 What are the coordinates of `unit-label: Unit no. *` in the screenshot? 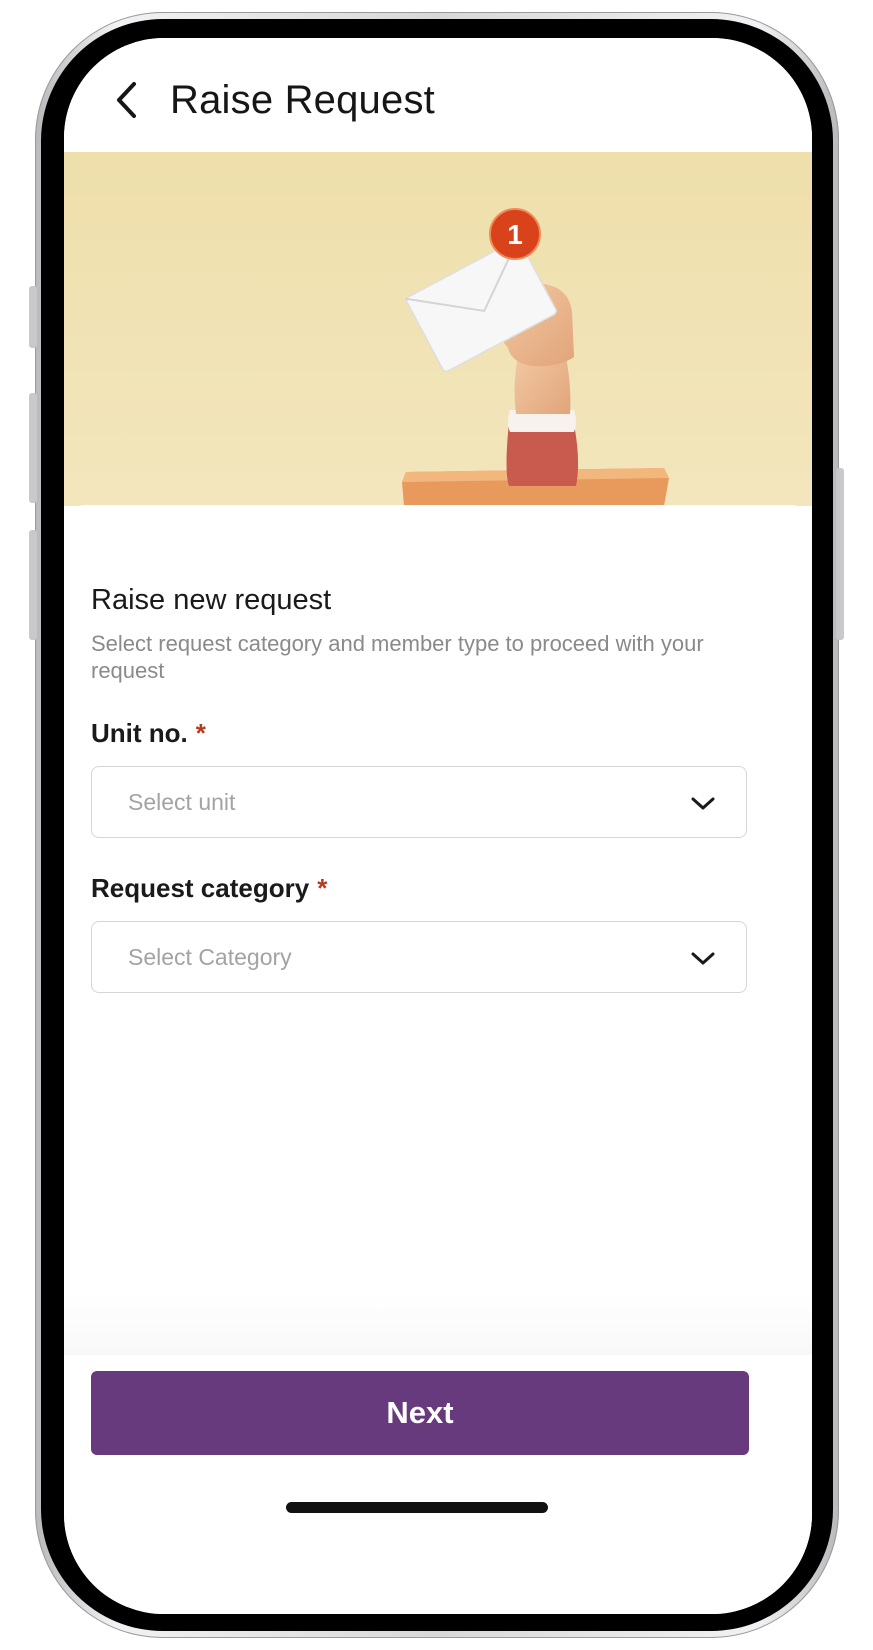 It's located at (148, 733).